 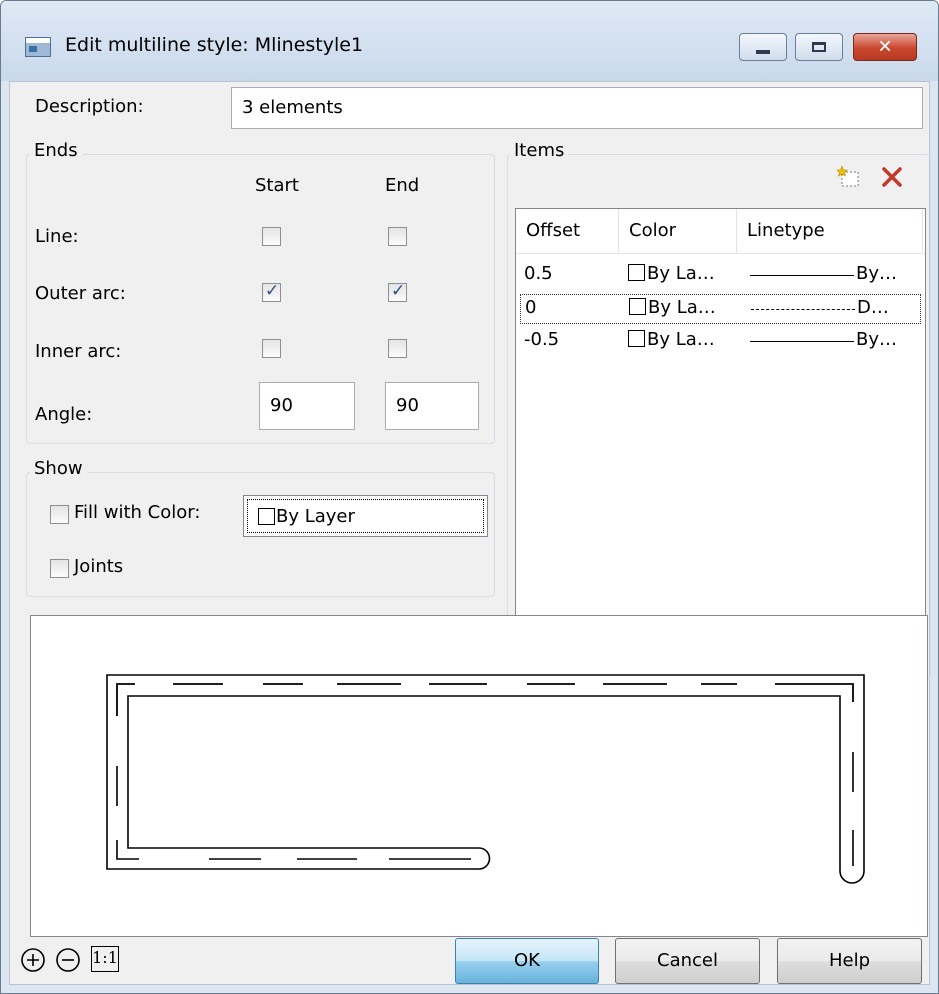 What do you see at coordinates (78, 351) in the screenshot?
I see `inner-arc-label: Inner arc:` at bounding box center [78, 351].